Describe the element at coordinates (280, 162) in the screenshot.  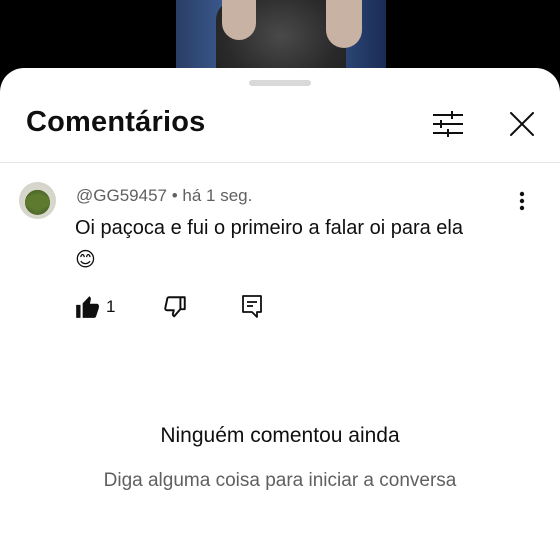
I see `header-divider` at that location.